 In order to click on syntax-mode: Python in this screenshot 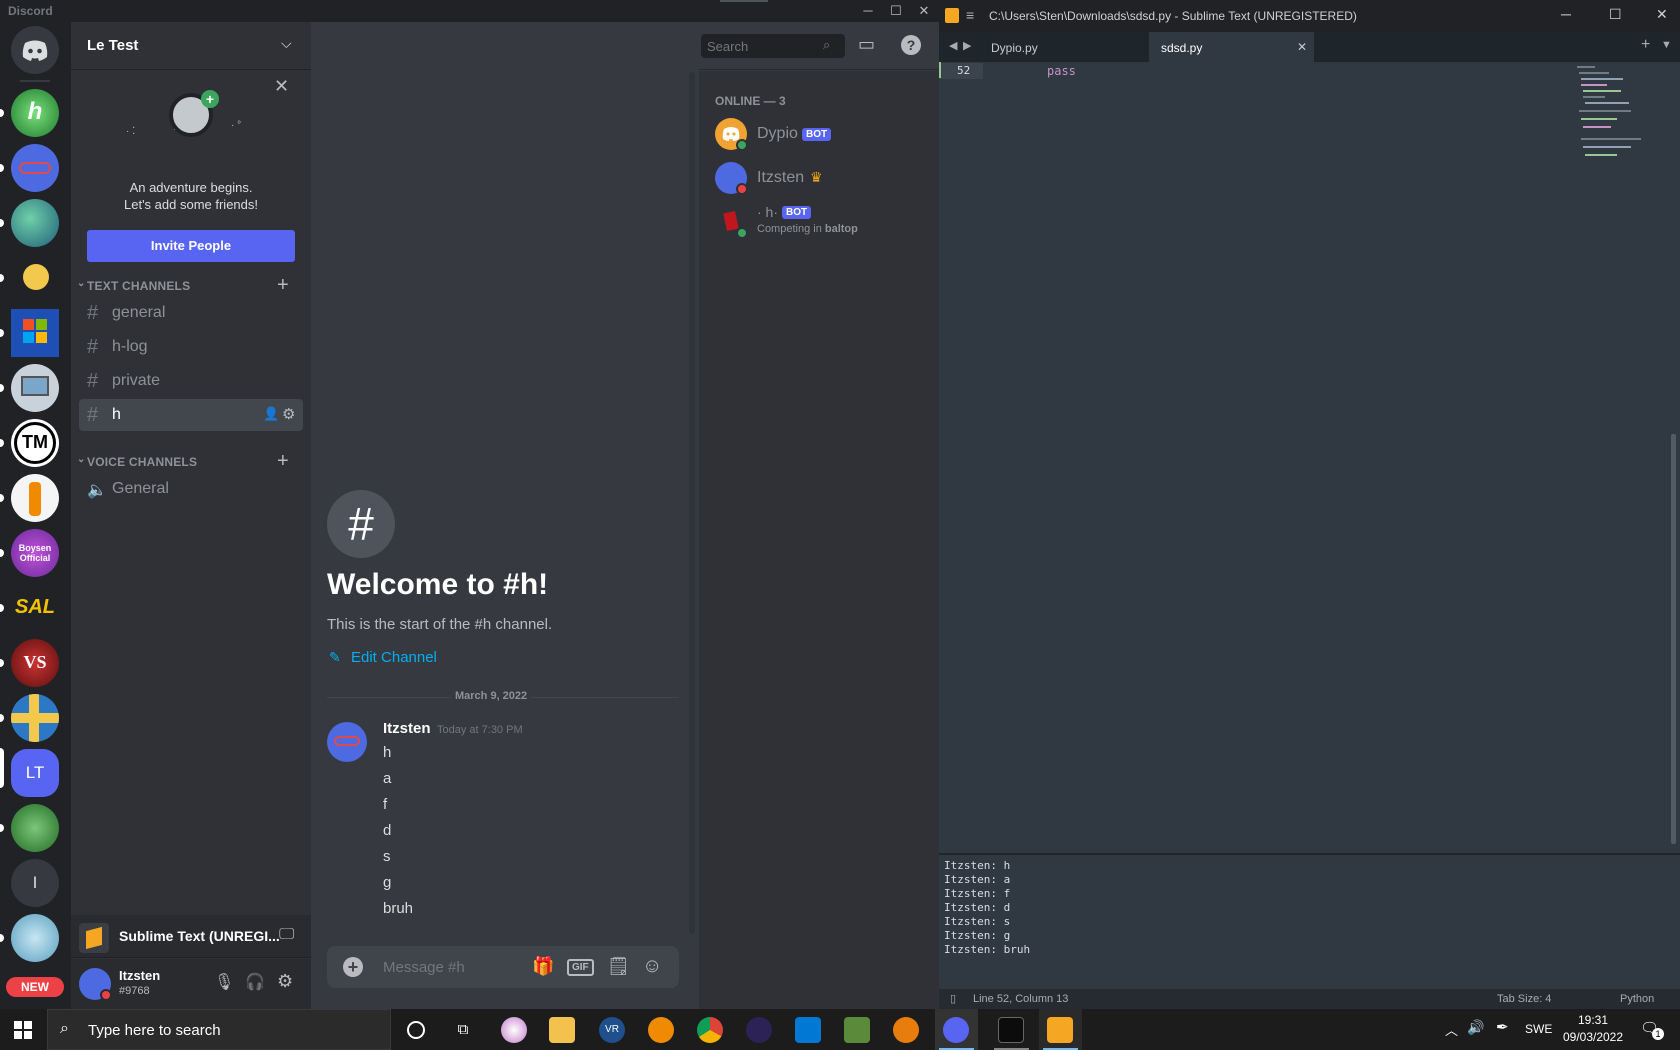, I will do `click(1637, 999)`.